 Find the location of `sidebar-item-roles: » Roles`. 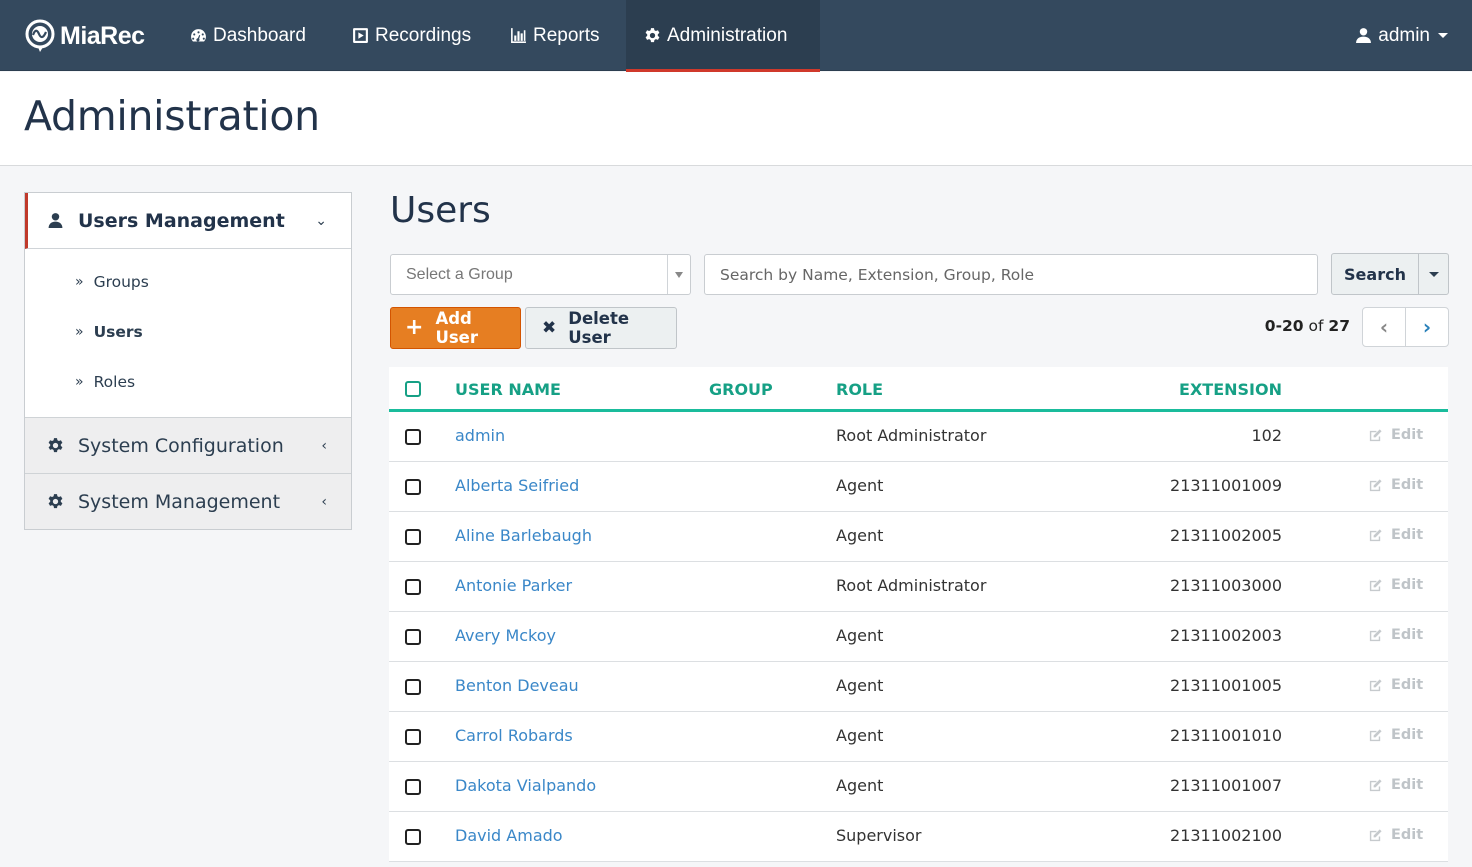

sidebar-item-roles: » Roles is located at coordinates (188, 382).